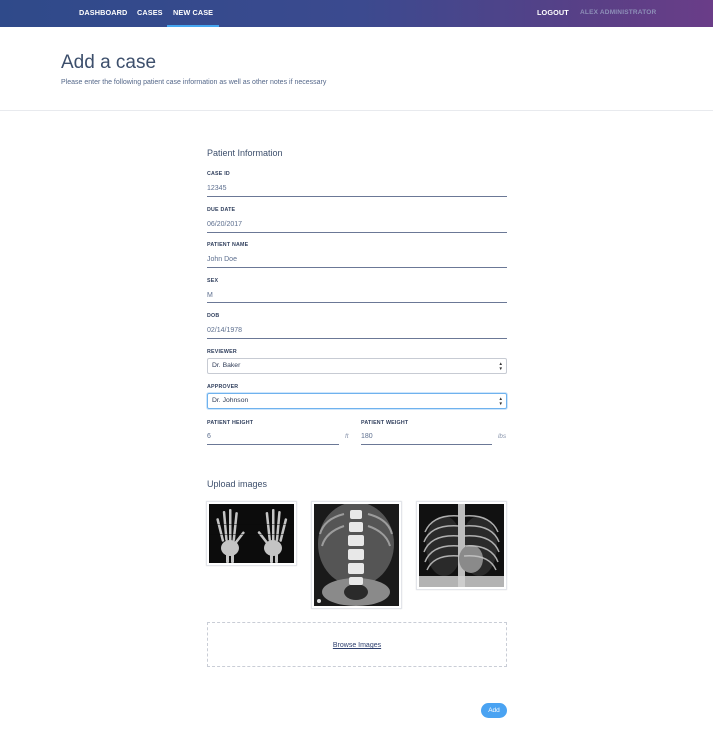  Describe the element at coordinates (213, 316) in the screenshot. I see `dob-label: DOB` at that location.